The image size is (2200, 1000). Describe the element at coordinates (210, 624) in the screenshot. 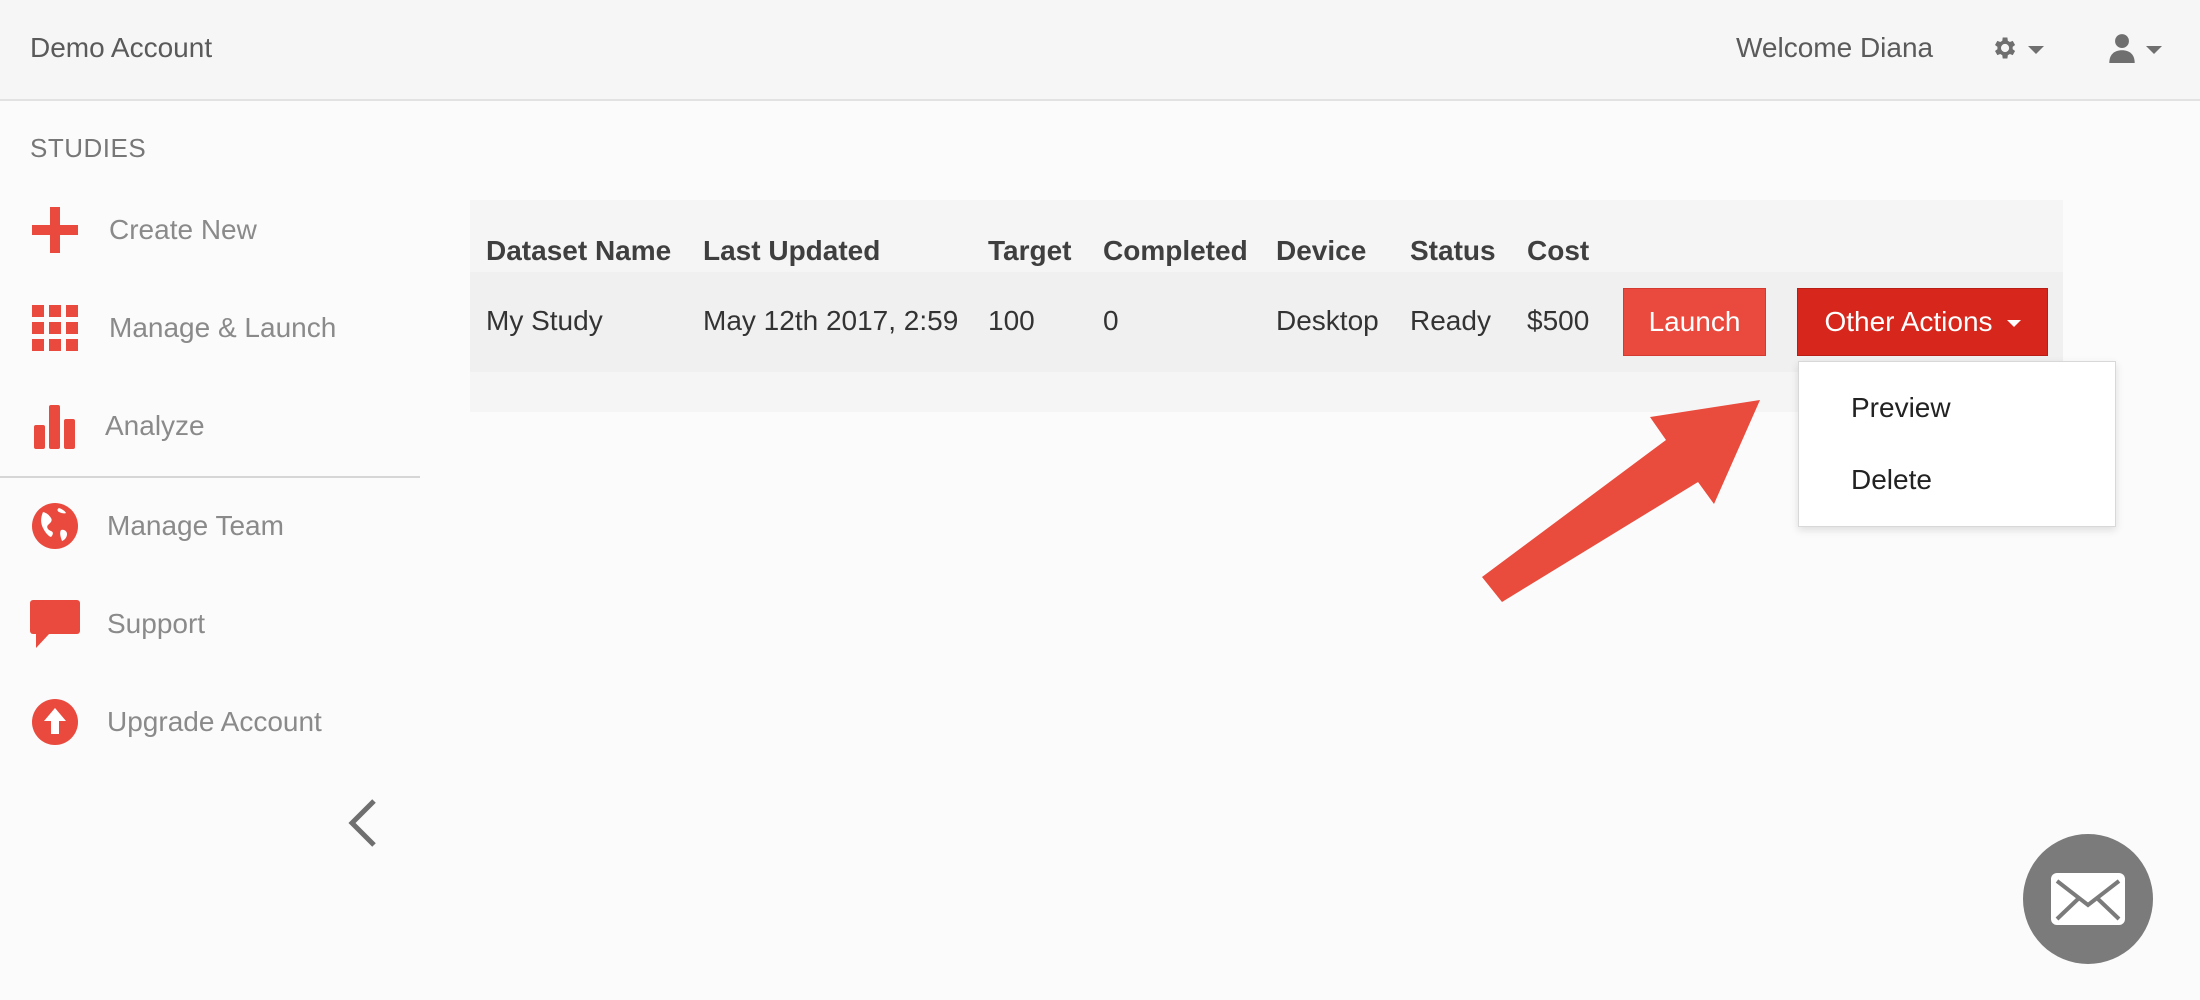

I see `sidebar-item-support: Support` at that location.